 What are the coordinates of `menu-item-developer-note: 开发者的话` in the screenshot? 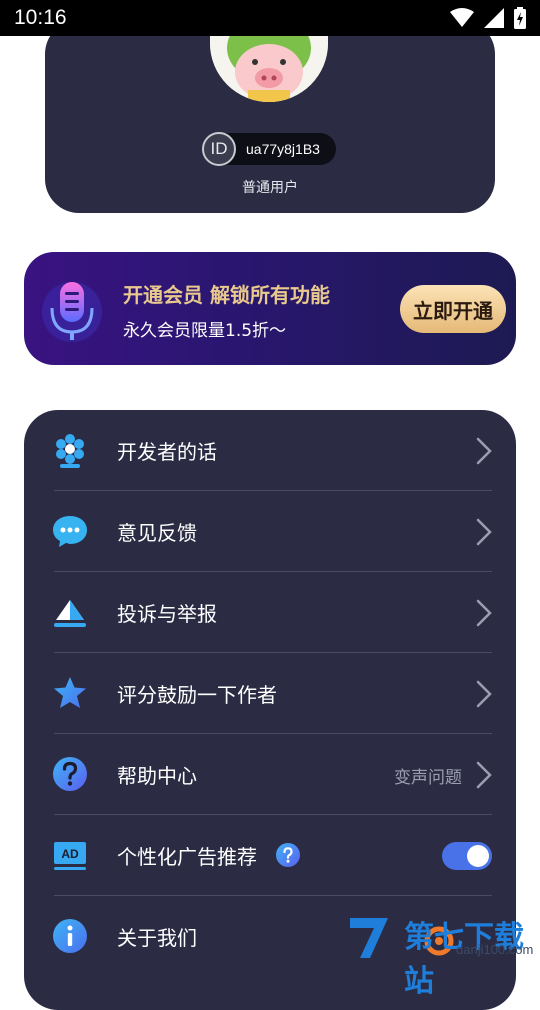 It's located at (270, 450).